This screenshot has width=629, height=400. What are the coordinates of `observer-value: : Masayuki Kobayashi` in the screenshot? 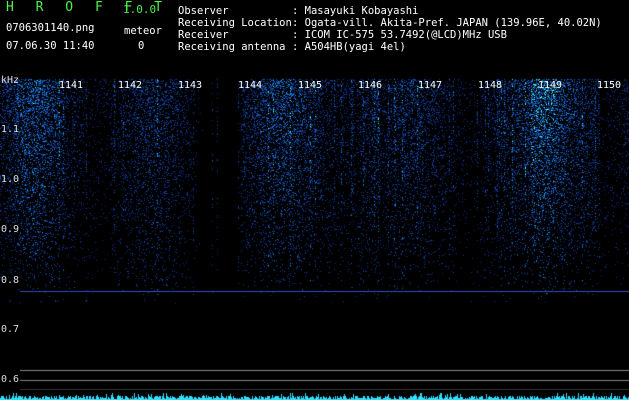 It's located at (355, 11).